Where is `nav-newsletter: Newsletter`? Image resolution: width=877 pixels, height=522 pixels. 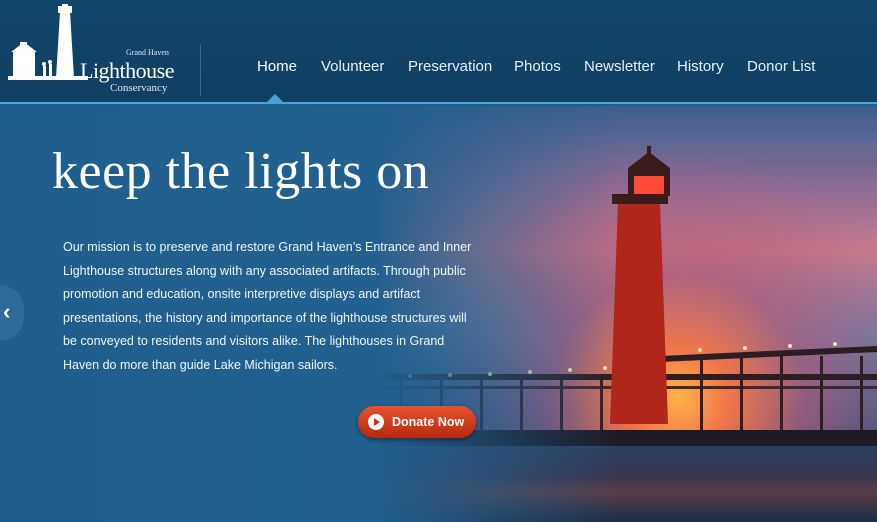 nav-newsletter: Newsletter is located at coordinates (619, 66).